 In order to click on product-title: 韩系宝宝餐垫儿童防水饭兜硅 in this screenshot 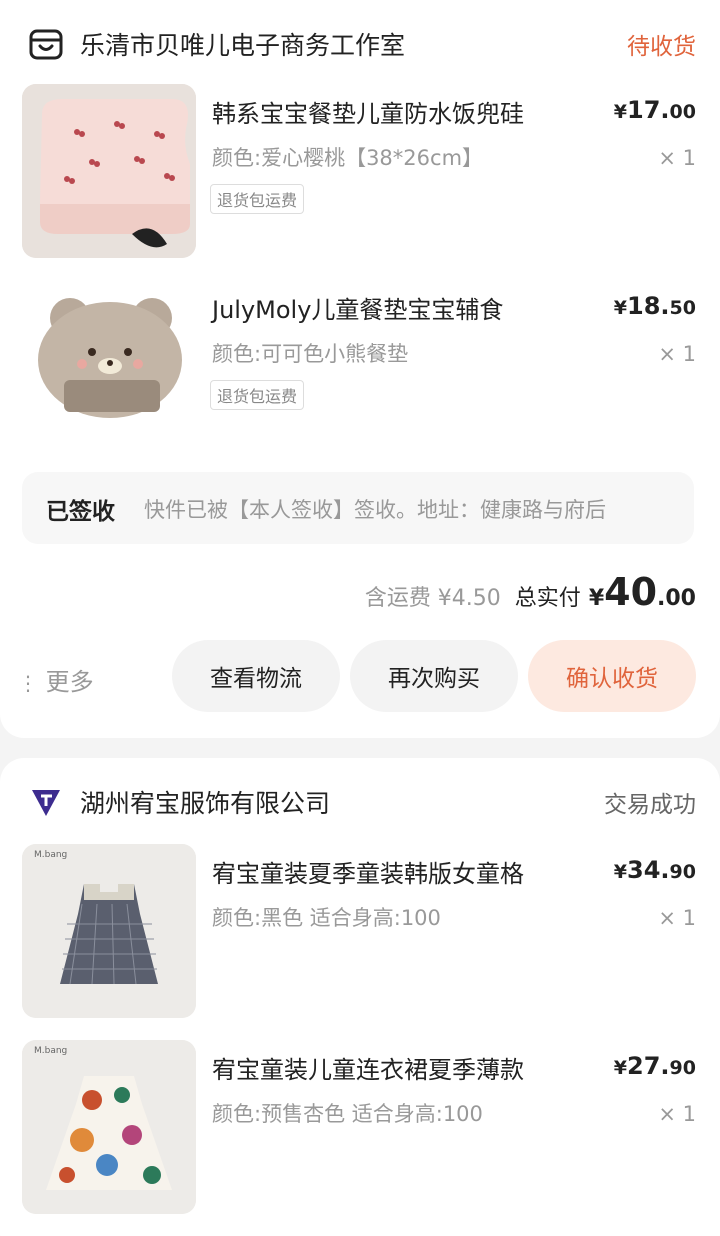, I will do `click(368, 111)`.